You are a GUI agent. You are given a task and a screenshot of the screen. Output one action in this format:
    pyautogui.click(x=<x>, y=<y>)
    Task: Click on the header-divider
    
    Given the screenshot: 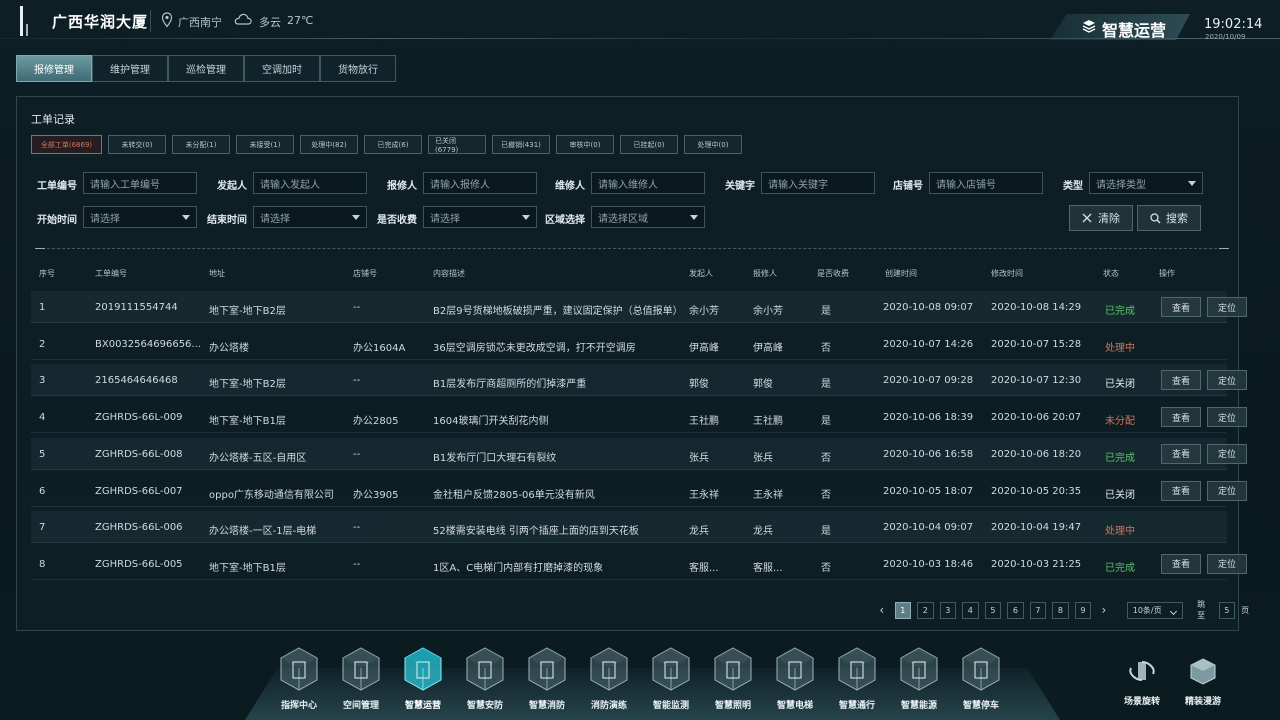 What is the action you would take?
    pyautogui.click(x=150, y=21)
    